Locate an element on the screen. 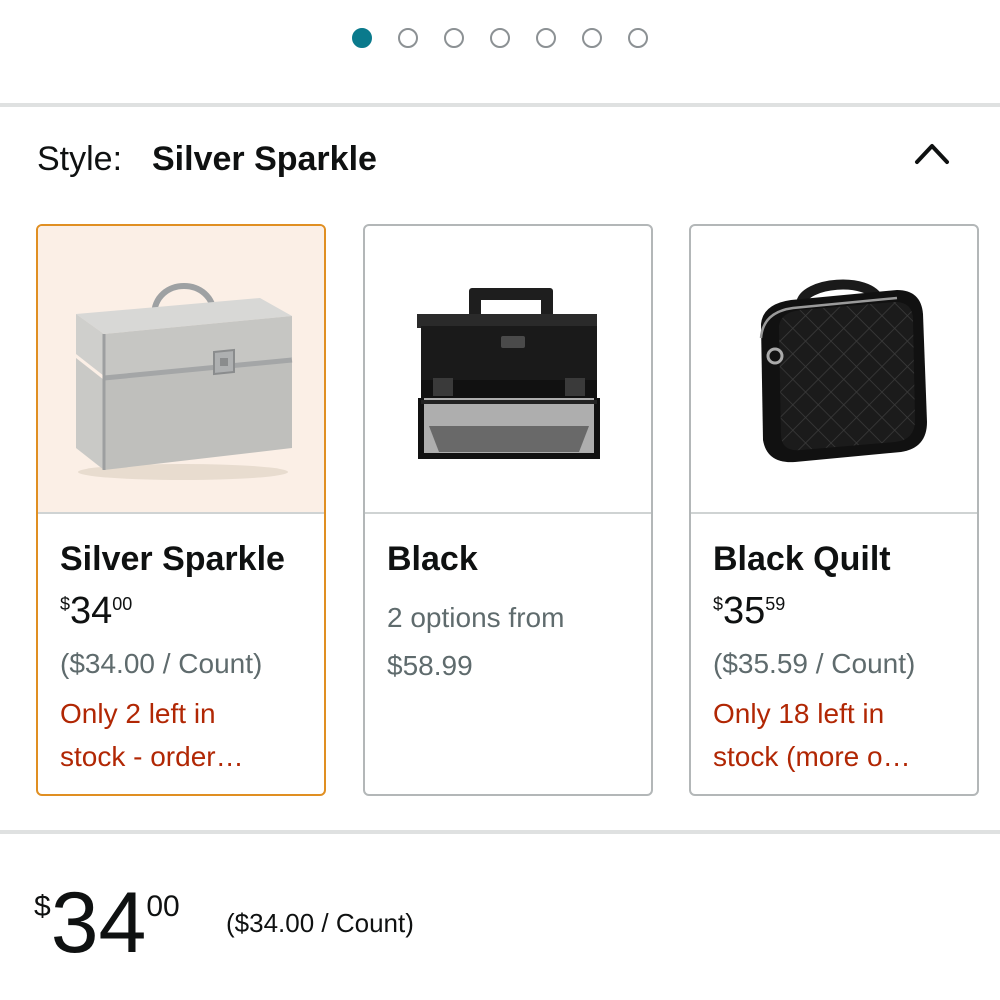 The width and height of the screenshot is (1000, 1000). silver-sparkle-case-image is located at coordinates (181, 370).